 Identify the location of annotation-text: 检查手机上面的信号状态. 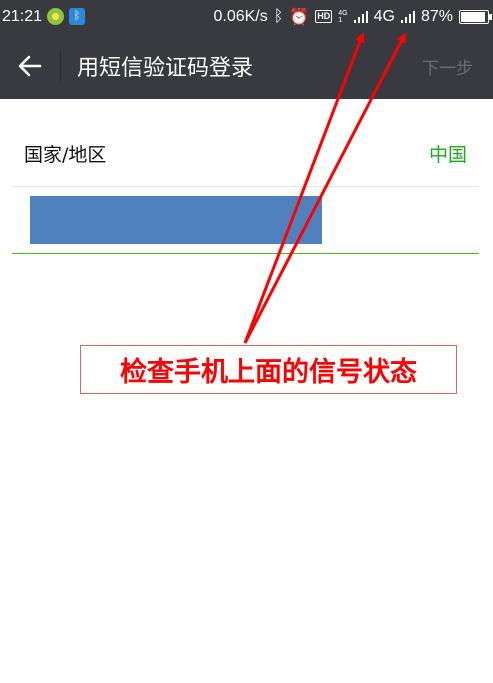
(268, 372).